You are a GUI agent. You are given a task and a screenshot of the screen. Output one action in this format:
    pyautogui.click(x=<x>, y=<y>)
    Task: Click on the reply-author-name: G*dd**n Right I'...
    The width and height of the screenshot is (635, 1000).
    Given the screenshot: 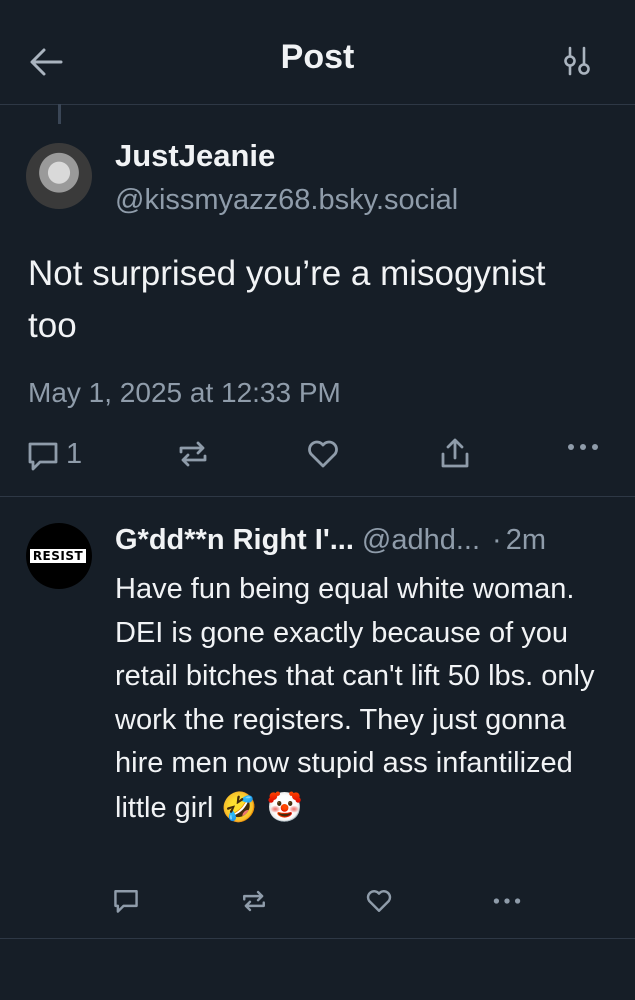 What is the action you would take?
    pyautogui.click(x=234, y=540)
    